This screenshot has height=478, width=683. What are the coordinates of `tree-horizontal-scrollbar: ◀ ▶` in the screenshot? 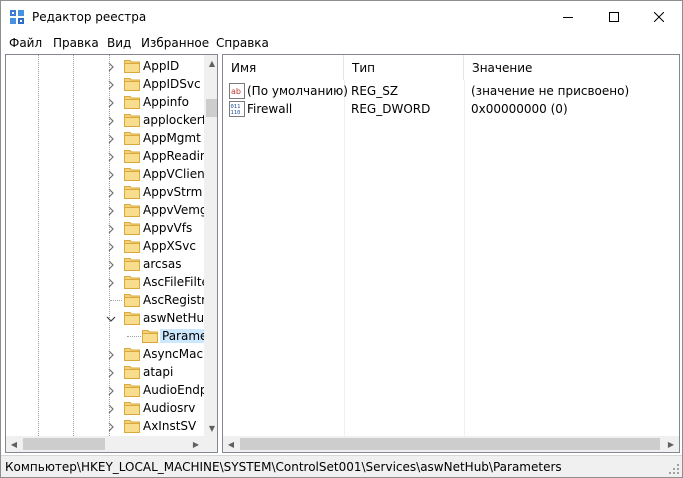 It's located at (105, 444).